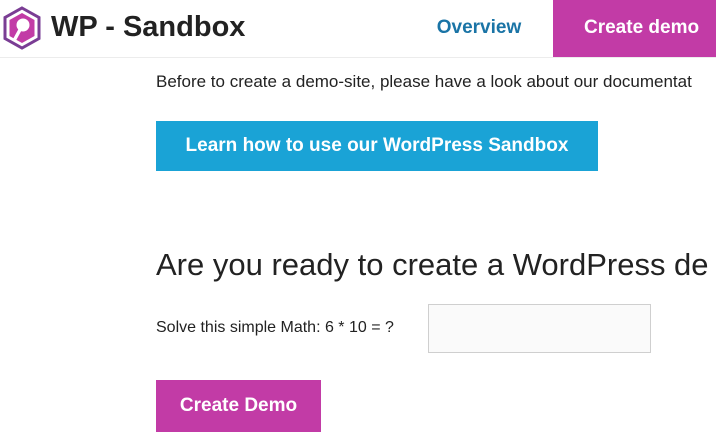 This screenshot has height=434, width=716. What do you see at coordinates (358, 29) in the screenshot?
I see `site-header: WP - Sandbox Overview Create demo` at bounding box center [358, 29].